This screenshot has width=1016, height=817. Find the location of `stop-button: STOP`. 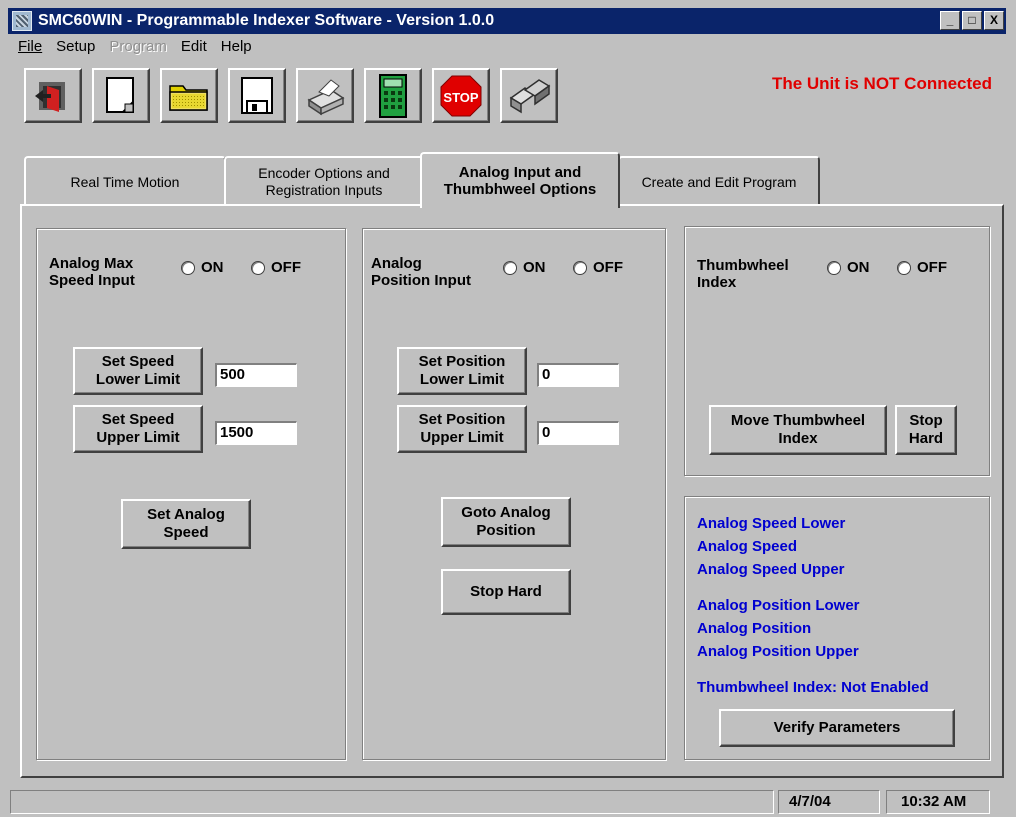

stop-button: STOP is located at coordinates (461, 95).